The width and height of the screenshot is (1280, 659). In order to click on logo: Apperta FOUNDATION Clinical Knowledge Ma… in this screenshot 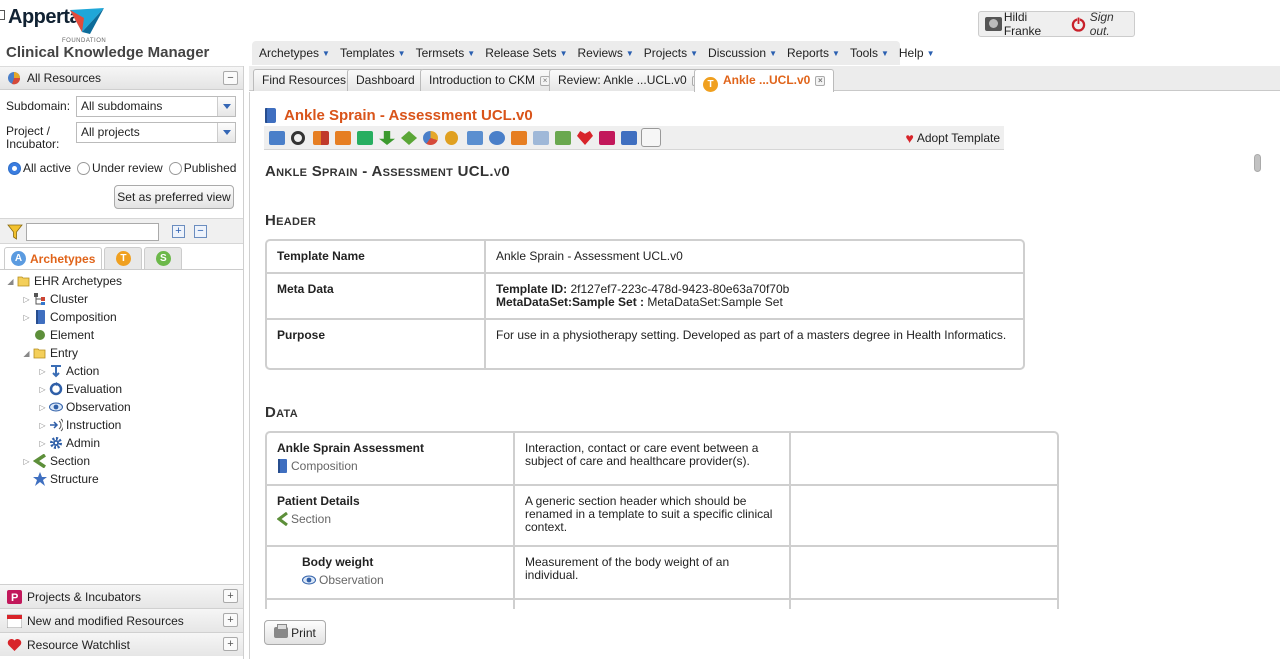, I will do `click(126, 32)`.